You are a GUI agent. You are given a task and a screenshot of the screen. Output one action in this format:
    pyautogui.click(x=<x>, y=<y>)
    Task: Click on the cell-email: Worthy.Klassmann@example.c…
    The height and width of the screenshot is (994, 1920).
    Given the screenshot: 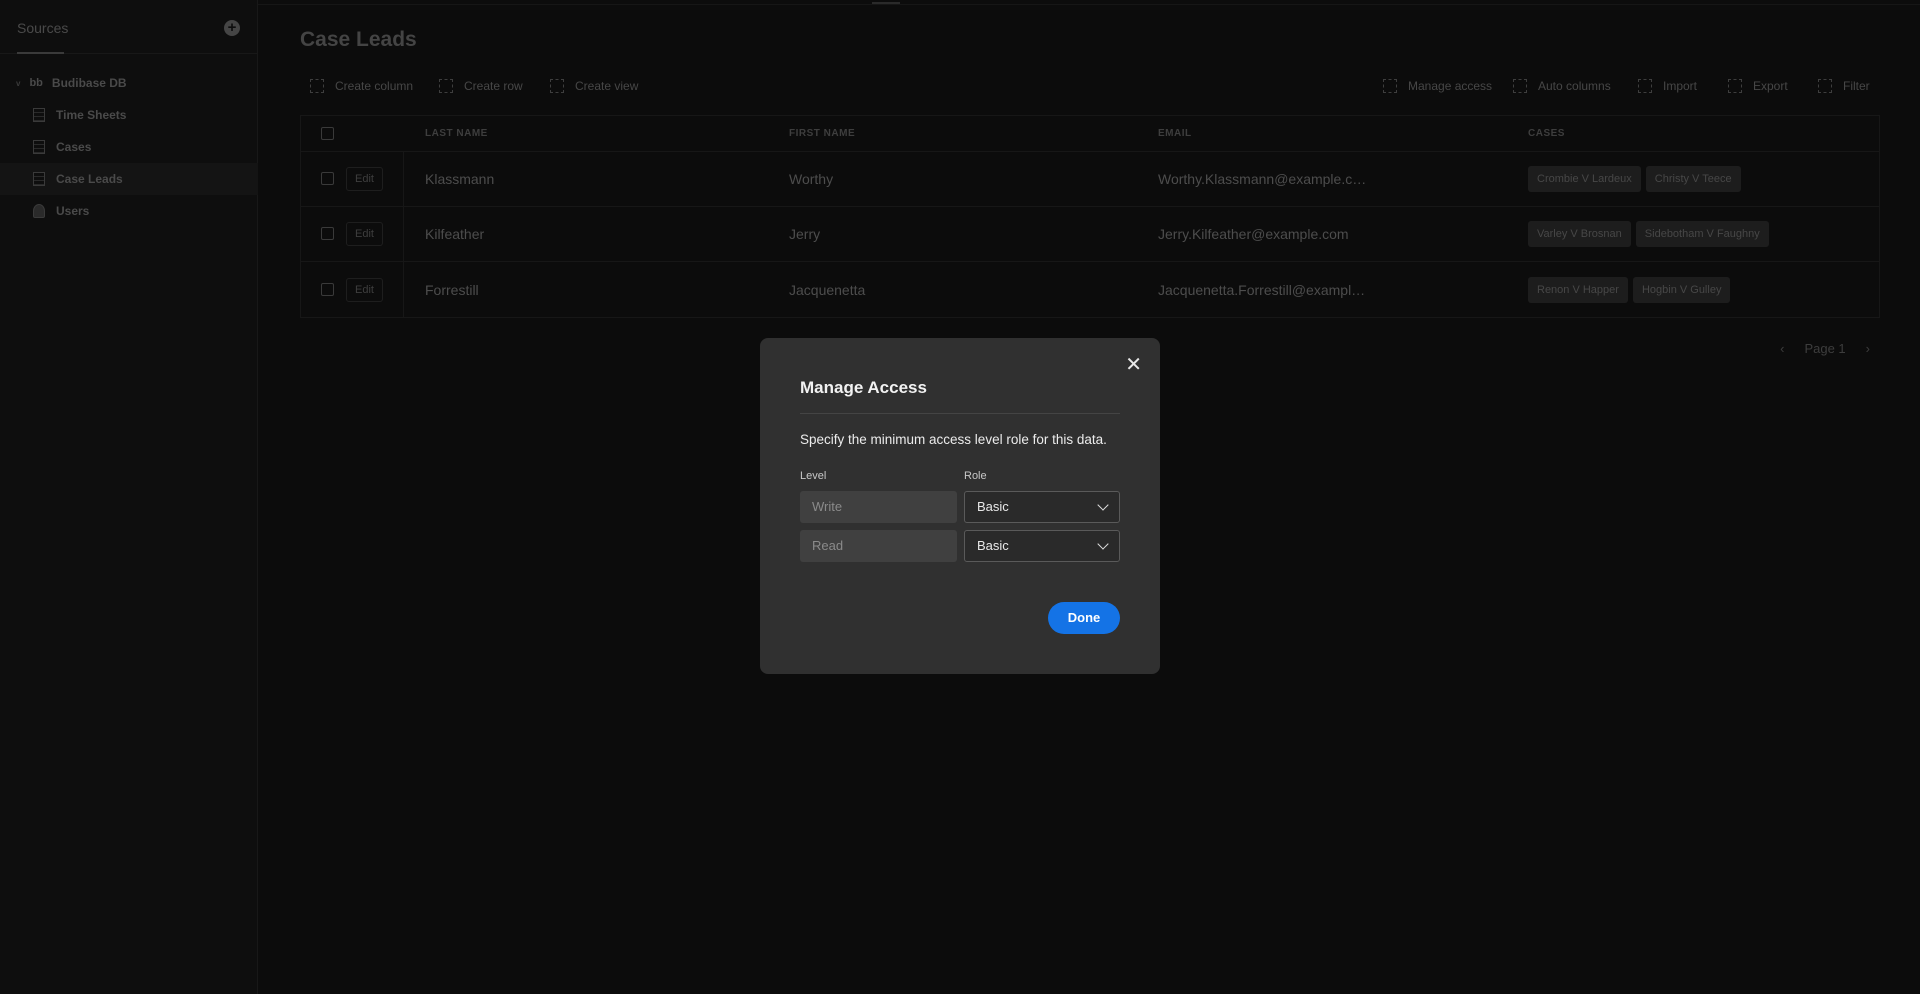 What is the action you would take?
    pyautogui.click(x=1262, y=179)
    